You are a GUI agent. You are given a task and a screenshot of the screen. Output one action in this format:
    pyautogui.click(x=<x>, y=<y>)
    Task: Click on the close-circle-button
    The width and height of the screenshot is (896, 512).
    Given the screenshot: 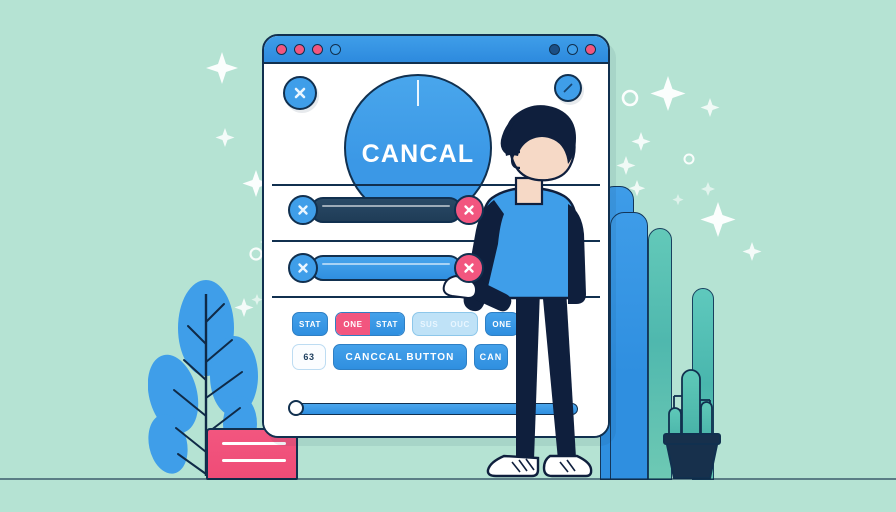 What is the action you would take?
    pyautogui.click(x=300, y=93)
    